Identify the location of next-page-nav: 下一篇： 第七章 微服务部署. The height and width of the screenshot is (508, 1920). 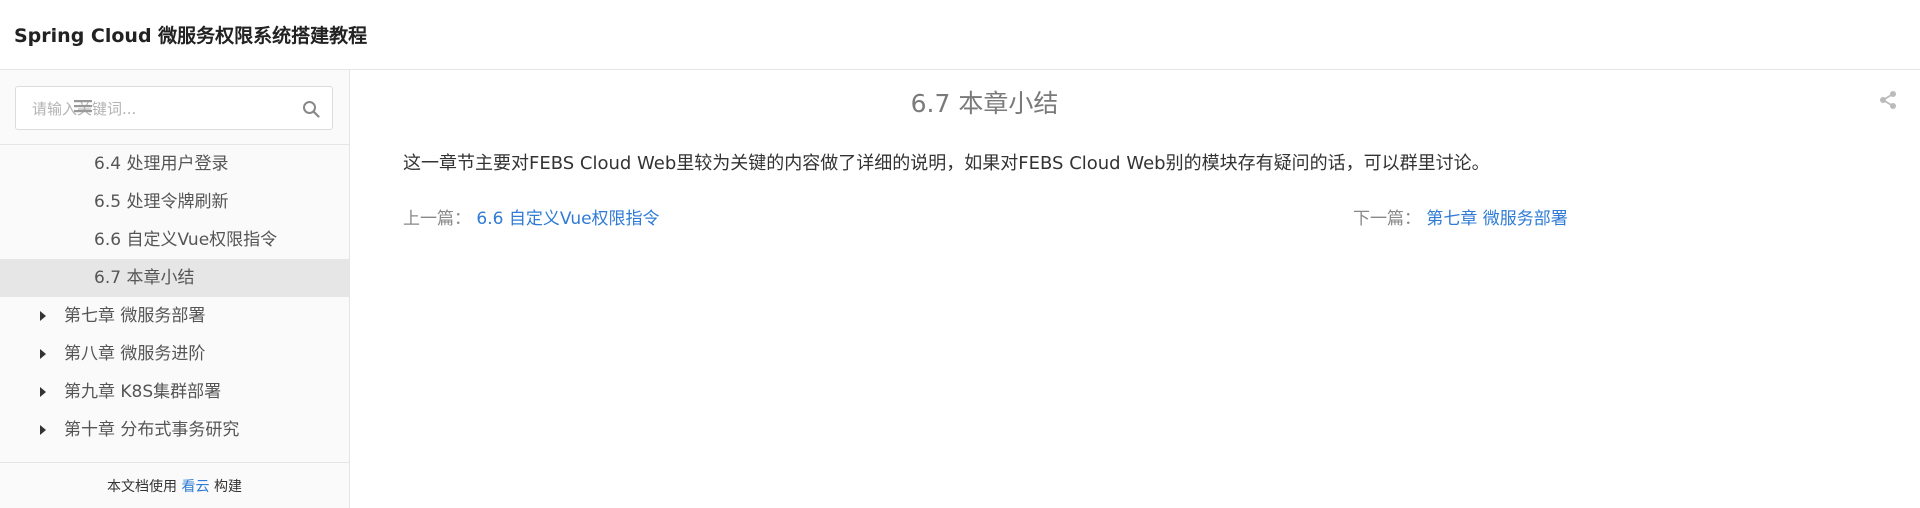
(1460, 216).